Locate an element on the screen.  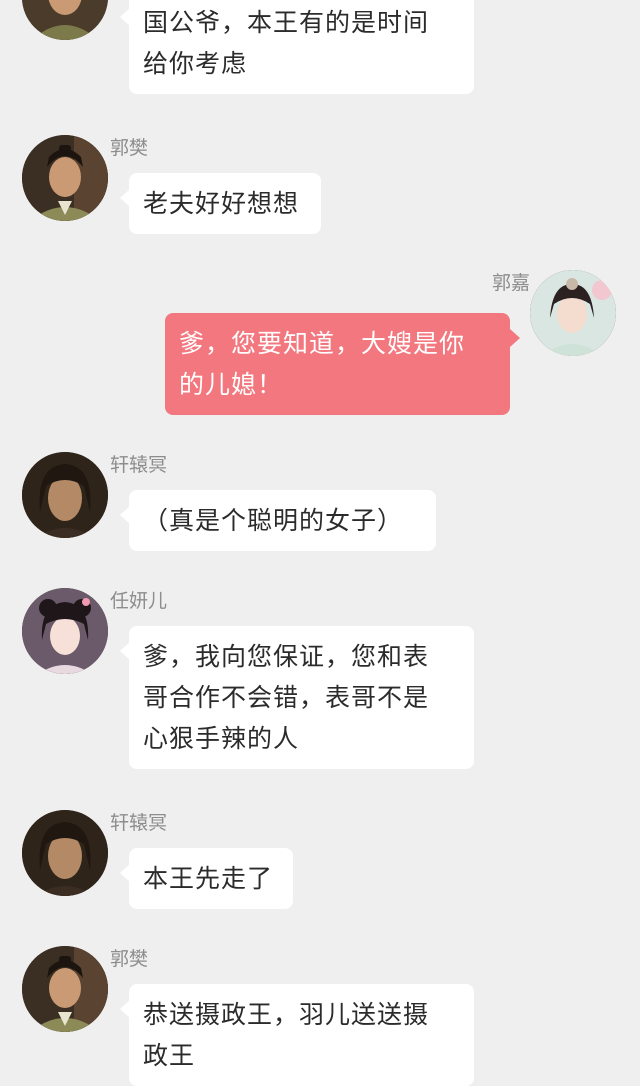
message-bubble: （真是个聪明的女子） is located at coordinates (278, 520).